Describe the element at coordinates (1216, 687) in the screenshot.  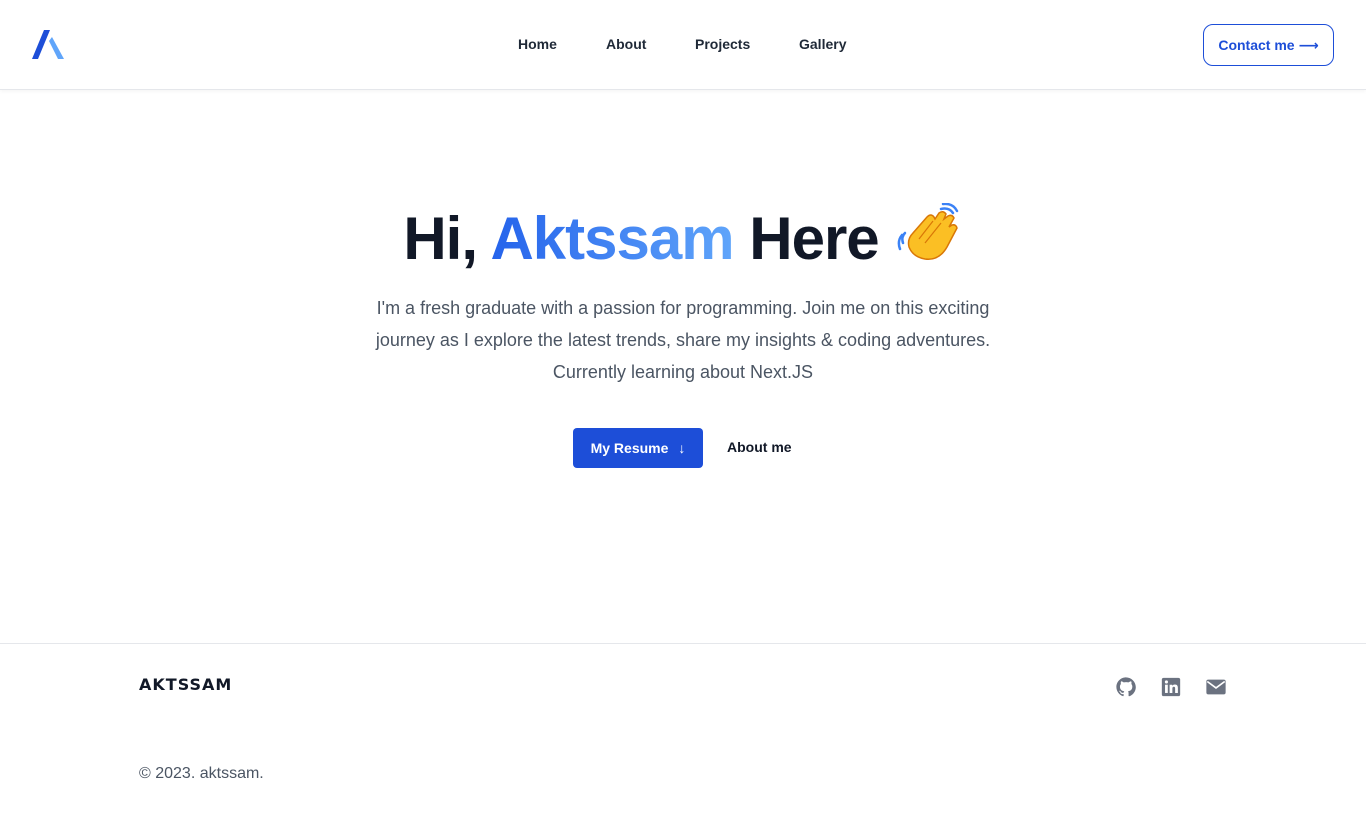
I see `mail-icon` at that location.